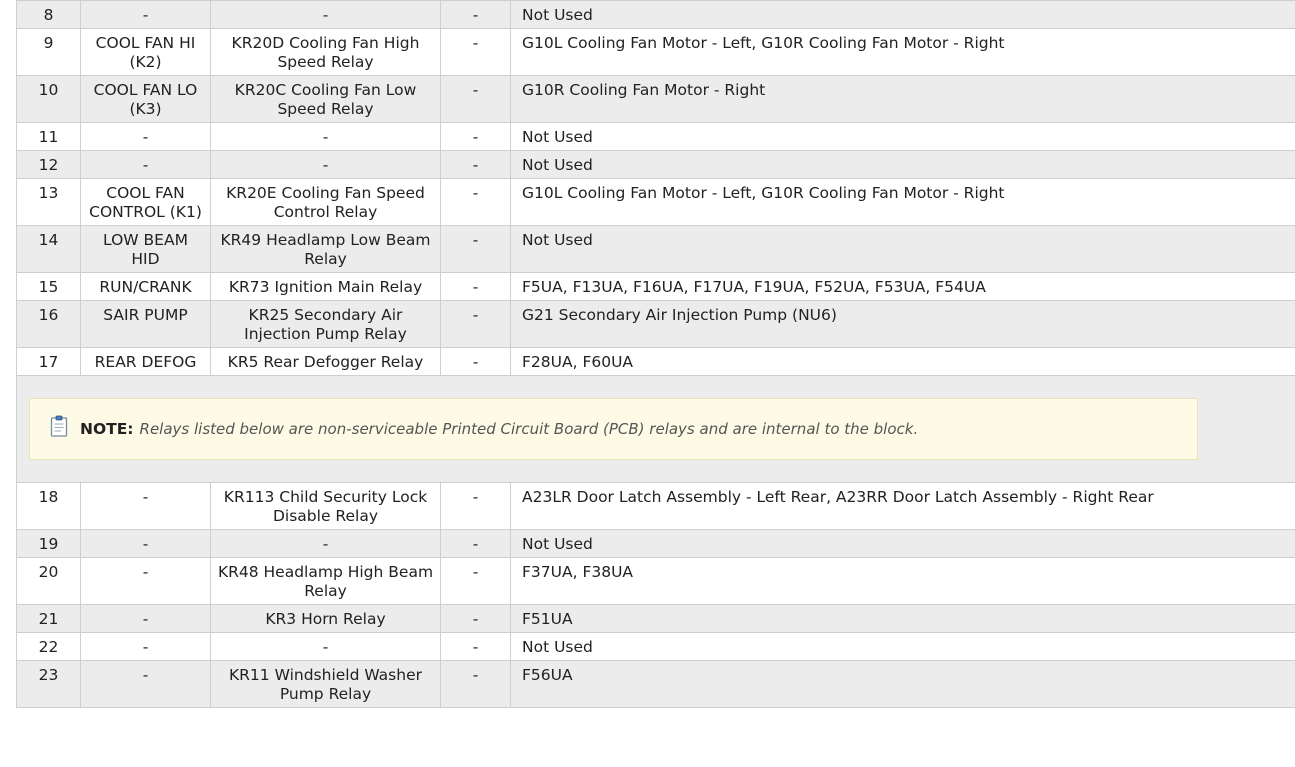 Image resolution: width=1295 pixels, height=767 pixels. I want to click on relay-name-cell: COOL FAN LO (K3), so click(145, 99).